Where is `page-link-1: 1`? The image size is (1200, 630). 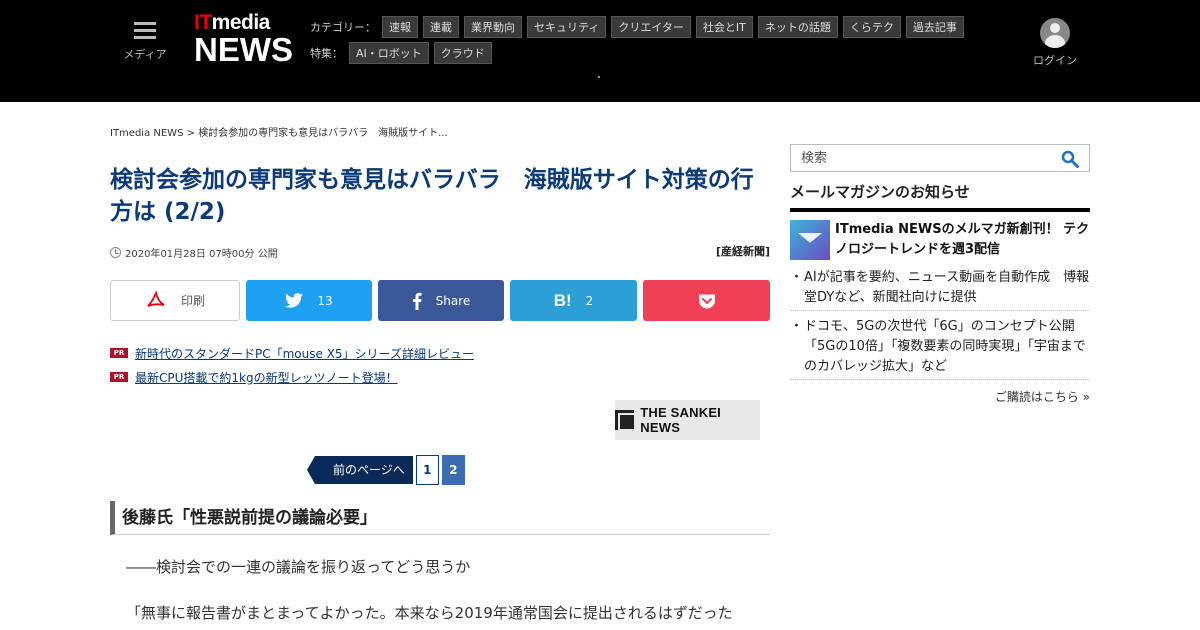 page-link-1: 1 is located at coordinates (427, 470).